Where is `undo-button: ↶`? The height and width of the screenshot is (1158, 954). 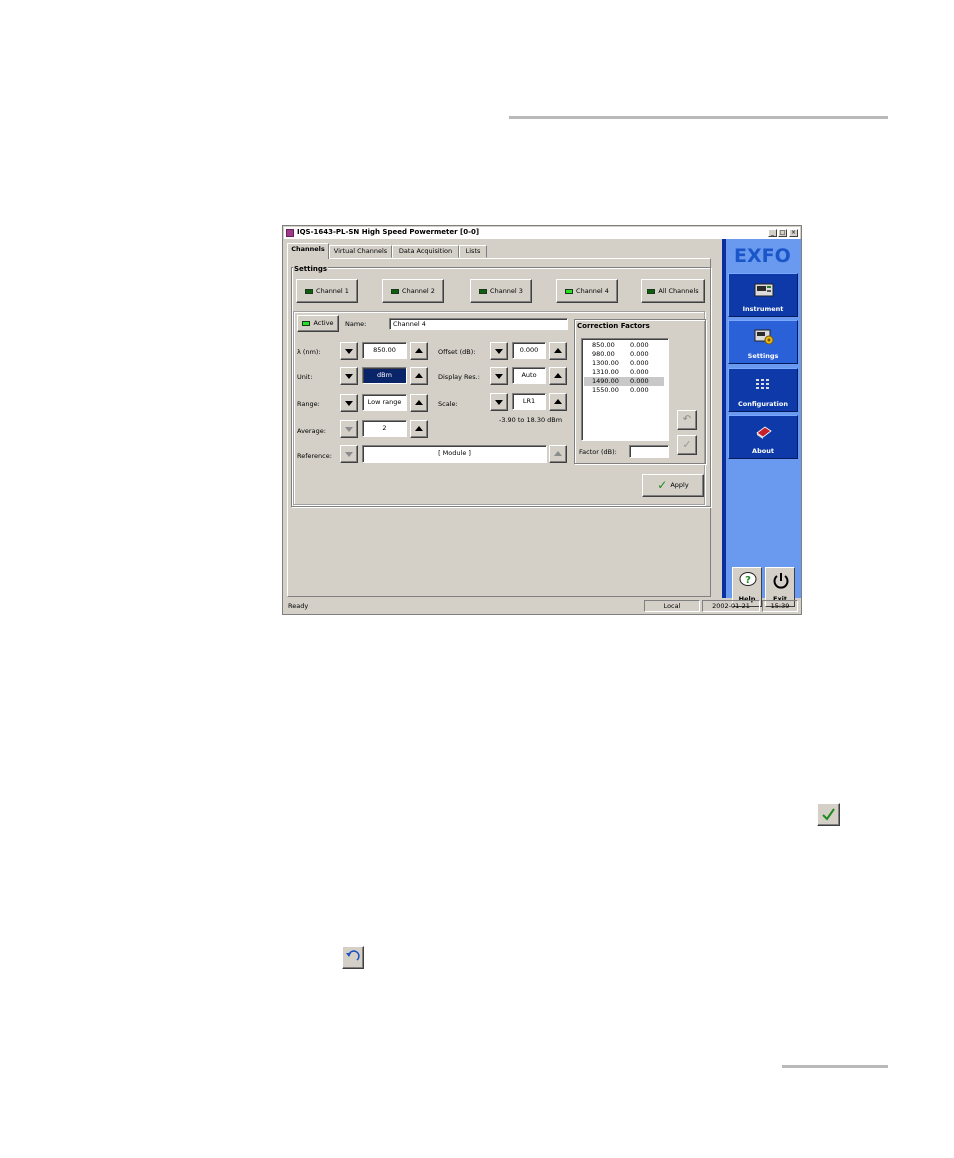
undo-button: ↶ is located at coordinates (687, 420).